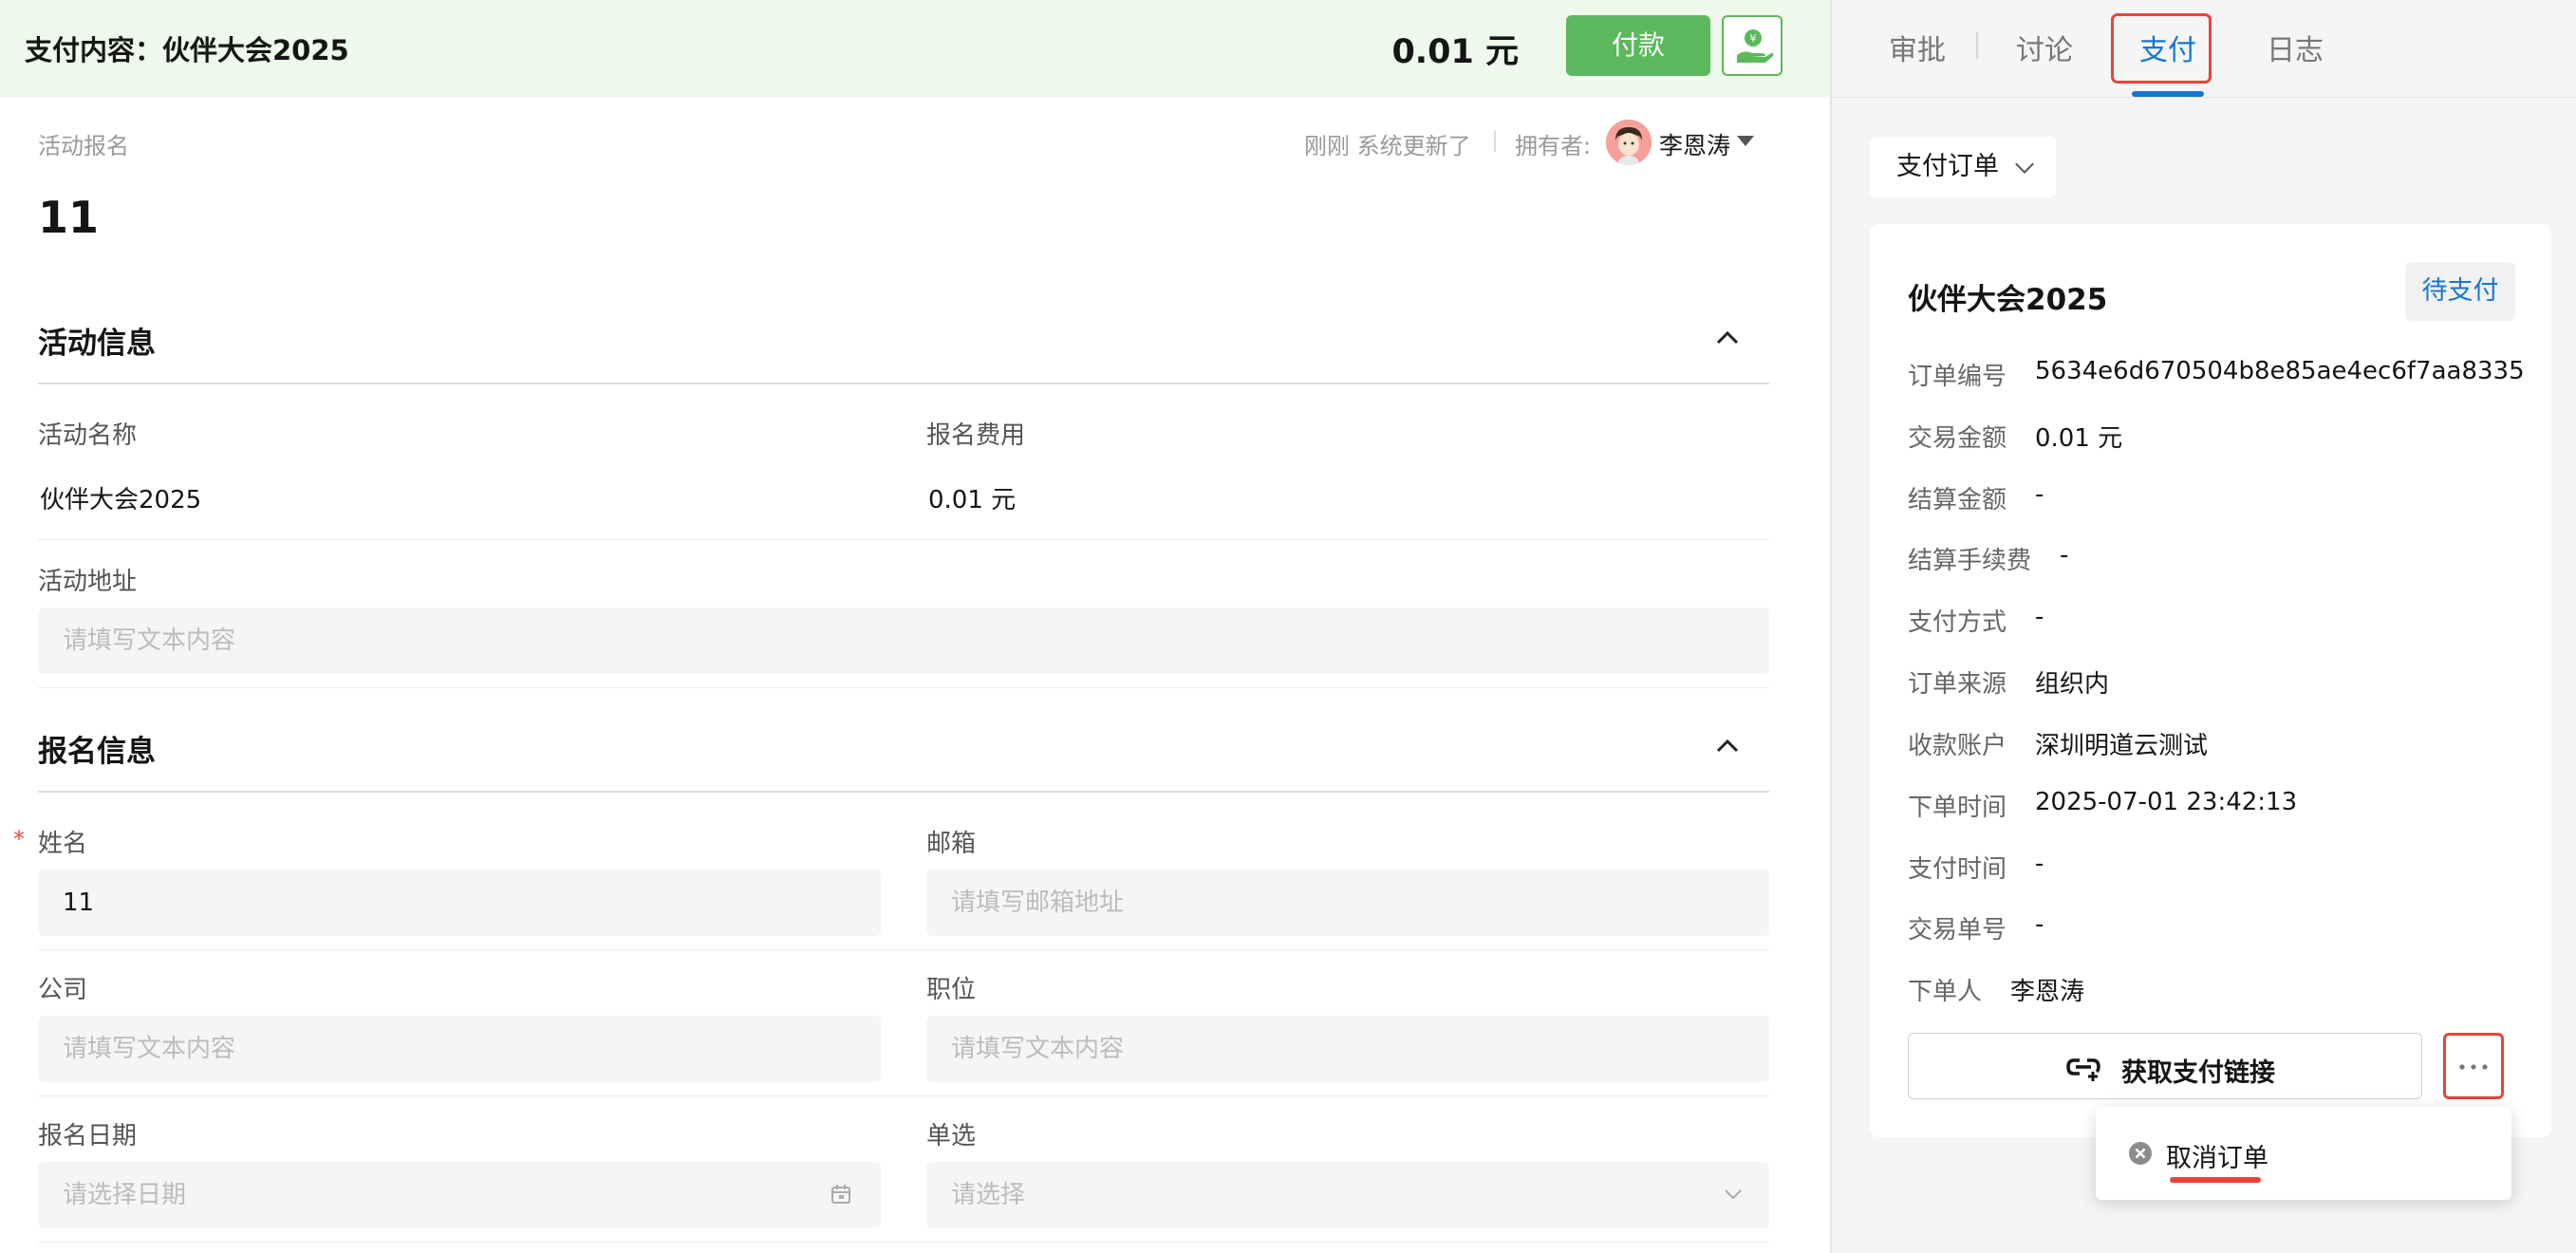  I want to click on position-field: 请填写文本内容, so click(1347, 1049).